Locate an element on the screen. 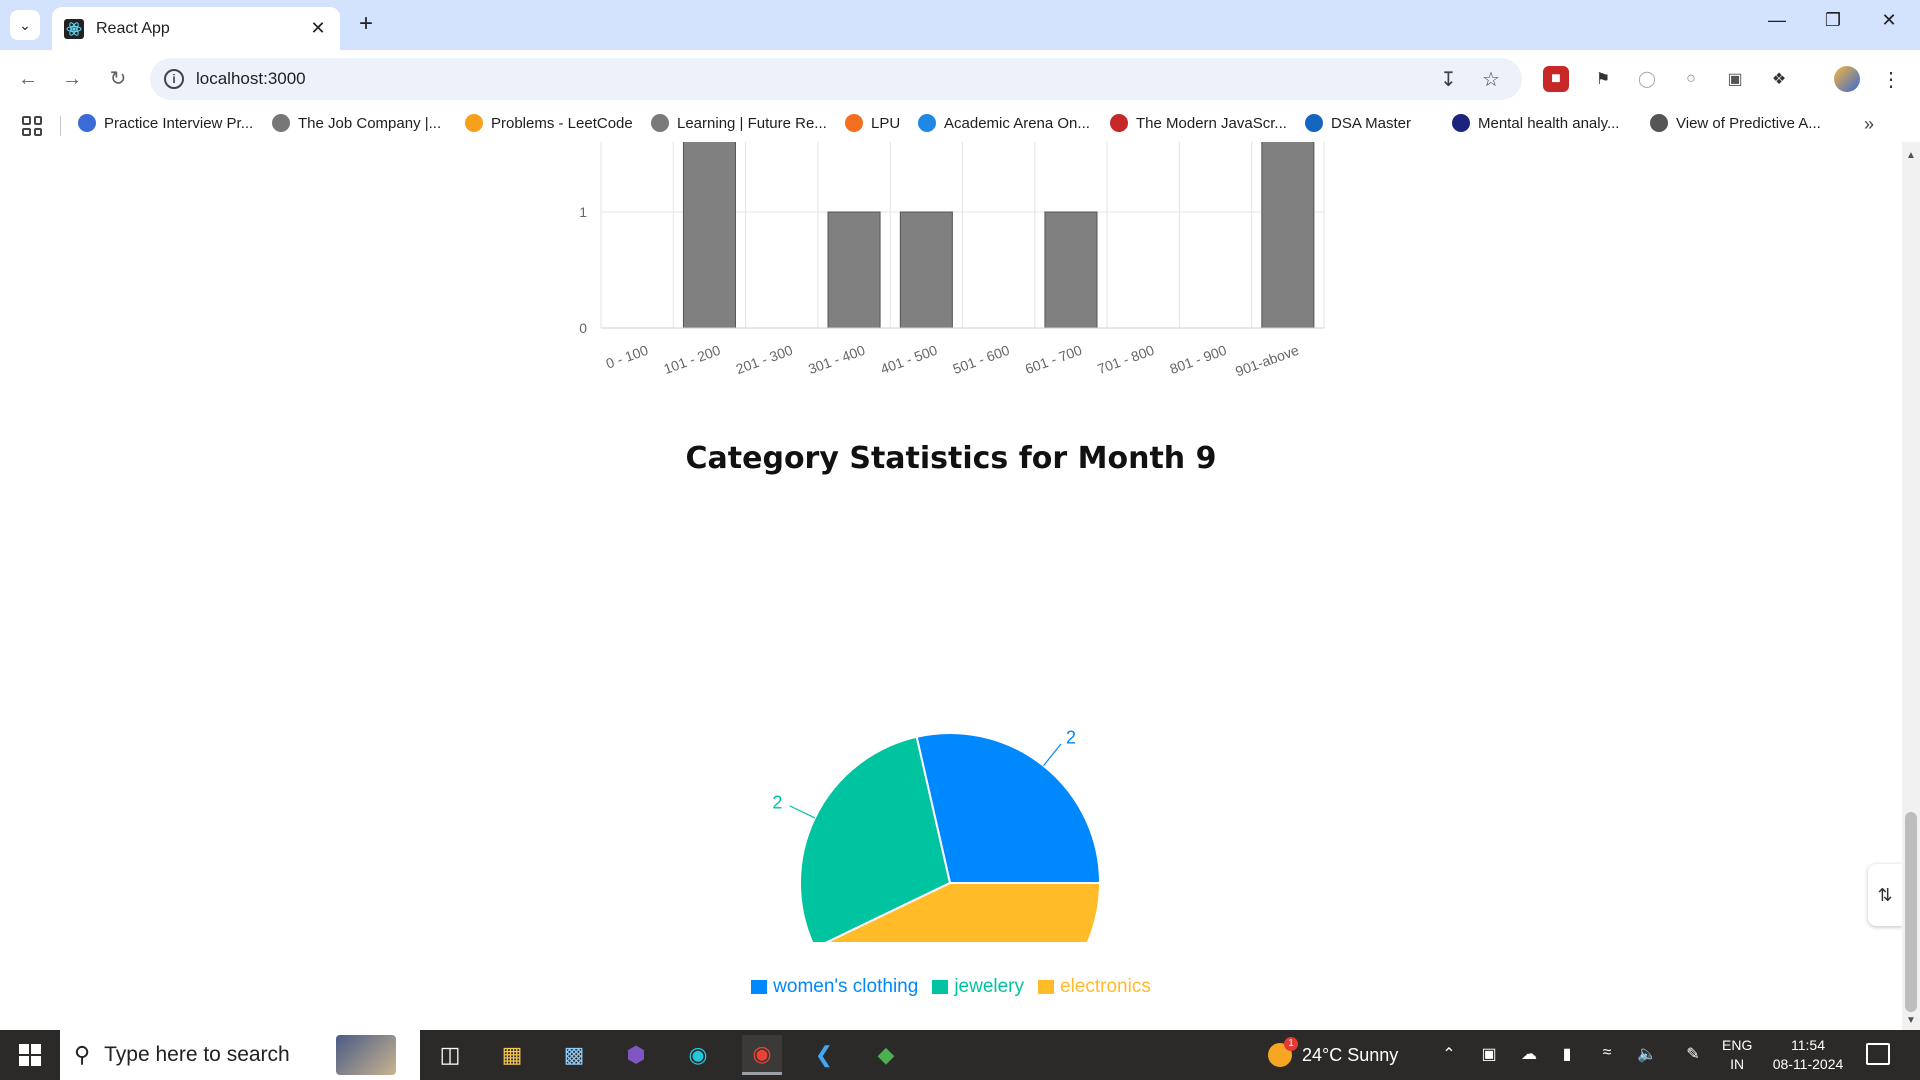 This screenshot has width=1920, height=1080. wifi-icon: ≈ is located at coordinates (1607, 1053).